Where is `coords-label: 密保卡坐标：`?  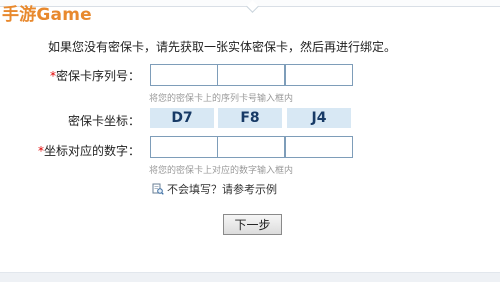 coords-label: 密保卡坐标： is located at coordinates (103, 121).